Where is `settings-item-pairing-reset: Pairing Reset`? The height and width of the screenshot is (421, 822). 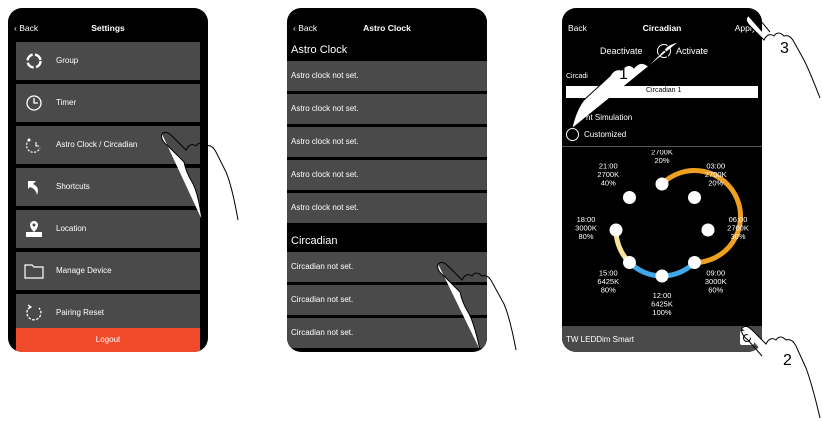 settings-item-pairing-reset: Pairing Reset is located at coordinates (108, 313).